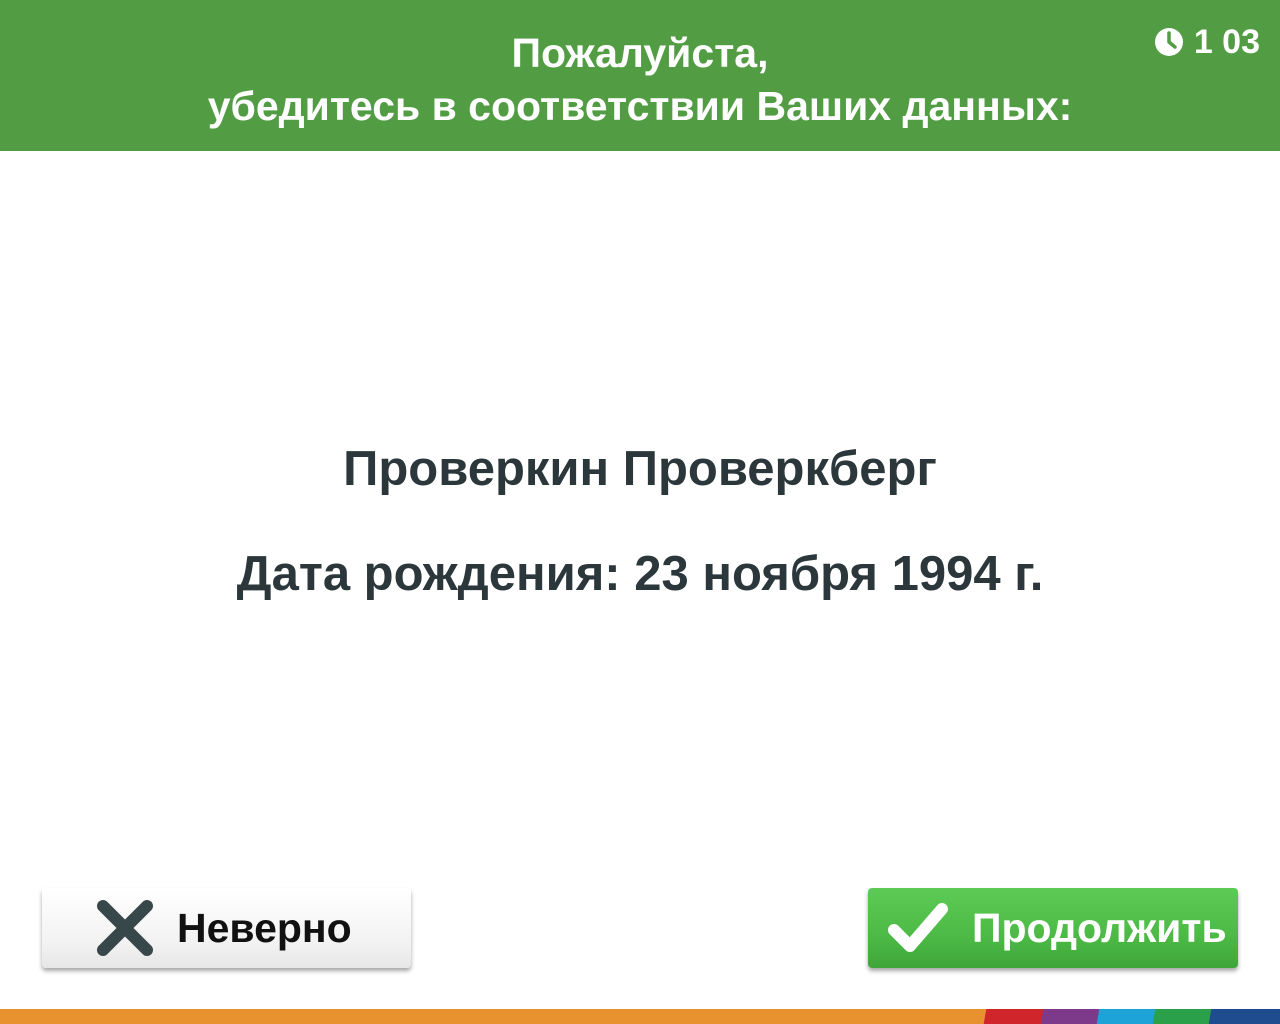 The width and height of the screenshot is (1280, 1024). Describe the element at coordinates (640, 574) in the screenshot. I see `birth-date: Дата рождения: 23 ноября 1994 г.` at that location.